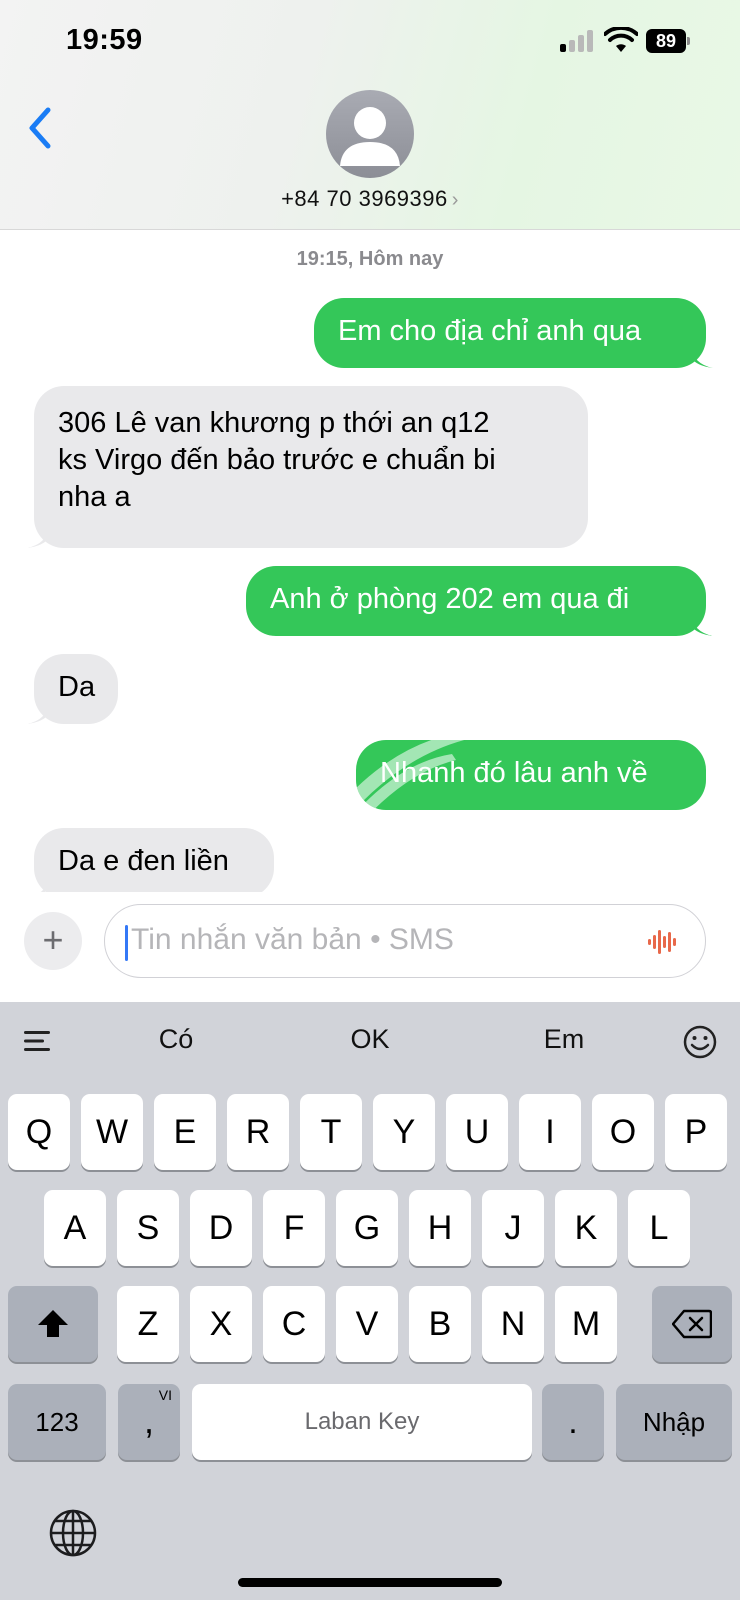 The height and width of the screenshot is (1600, 740). I want to click on message-received: Da e đen liền, so click(150, 863).